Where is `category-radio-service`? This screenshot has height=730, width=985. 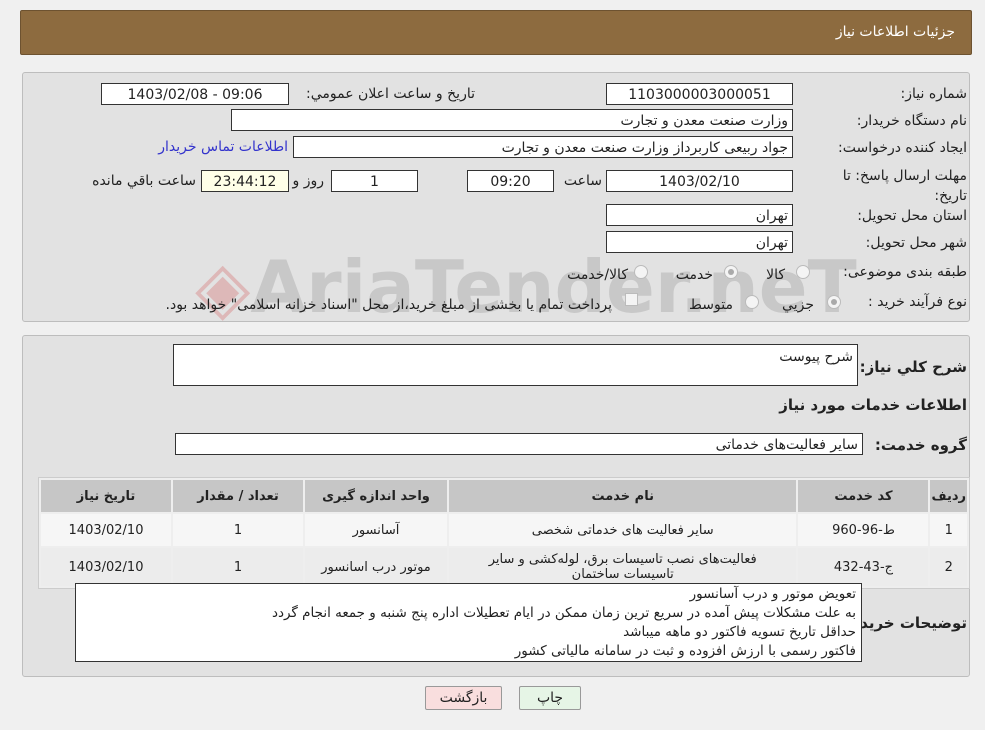
category-radio-service is located at coordinates (731, 272).